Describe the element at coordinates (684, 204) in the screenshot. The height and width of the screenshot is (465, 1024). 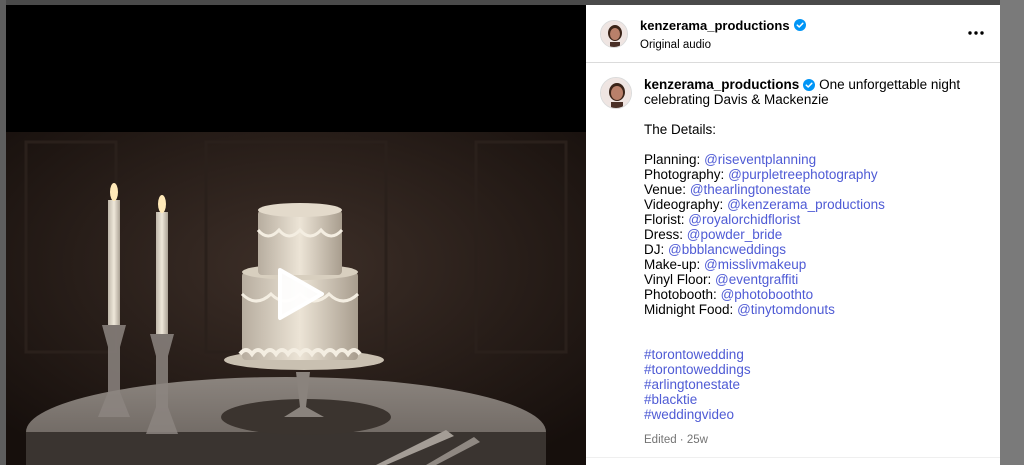
I see `credit-label: Videography:` at that location.